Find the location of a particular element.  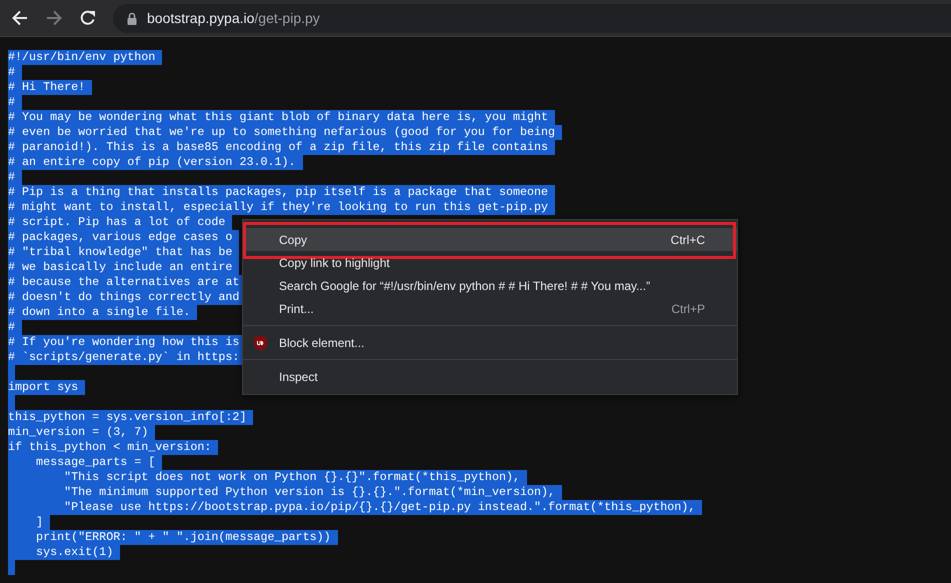

menu-item: Copy Ctrl+C is located at coordinates (490, 239).